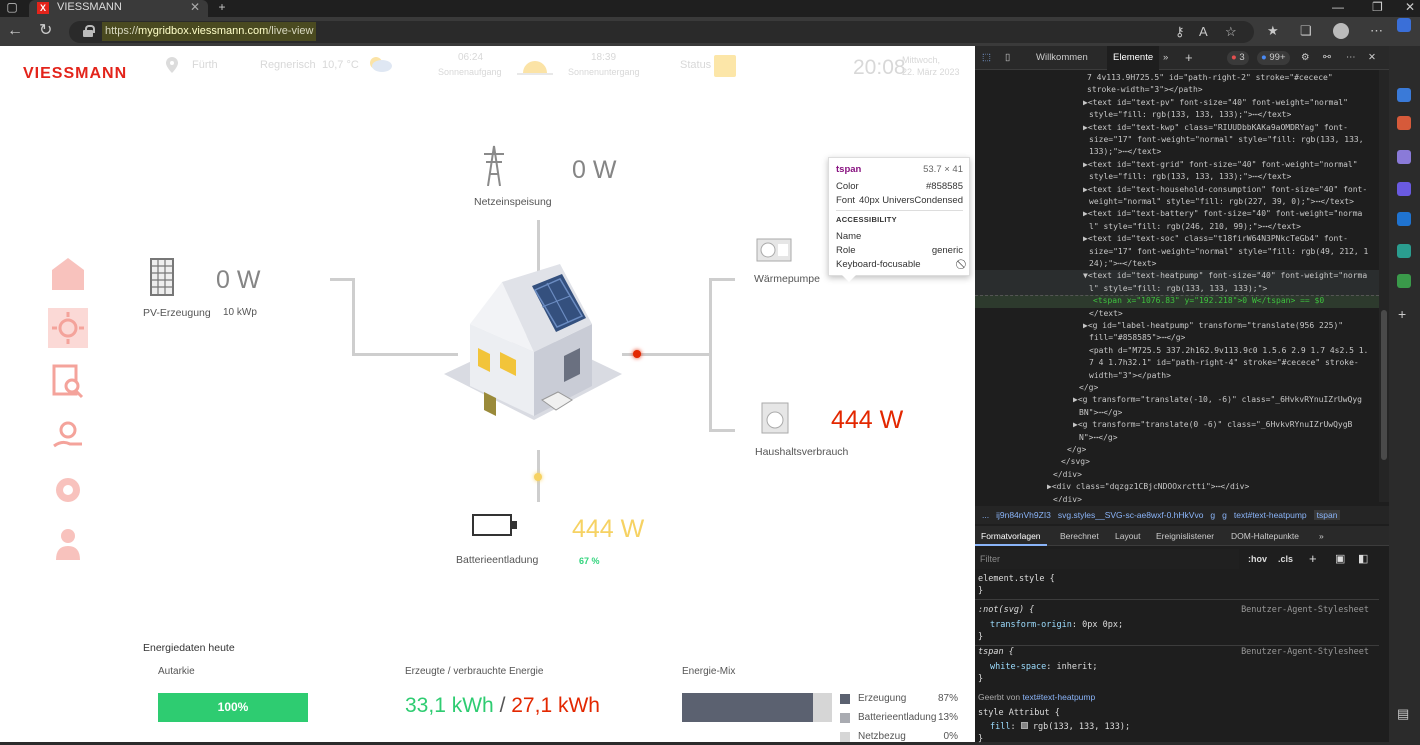 Image resolution: width=1420 pixels, height=745 pixels. I want to click on dom-line: width="3"></path>, so click(1177, 376).